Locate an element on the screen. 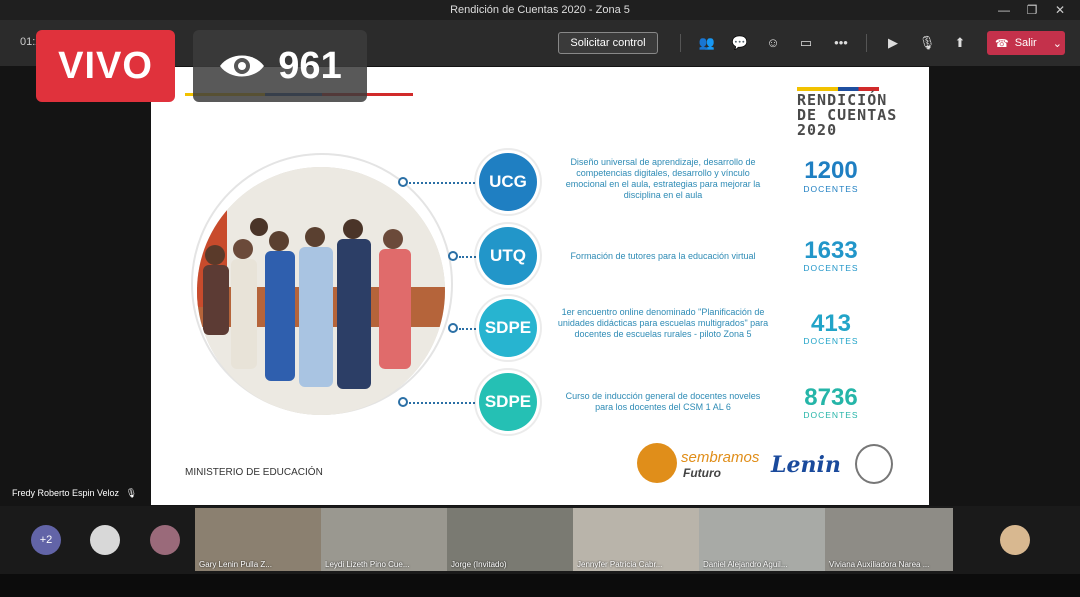  viewer-count: 961 is located at coordinates (280, 66).